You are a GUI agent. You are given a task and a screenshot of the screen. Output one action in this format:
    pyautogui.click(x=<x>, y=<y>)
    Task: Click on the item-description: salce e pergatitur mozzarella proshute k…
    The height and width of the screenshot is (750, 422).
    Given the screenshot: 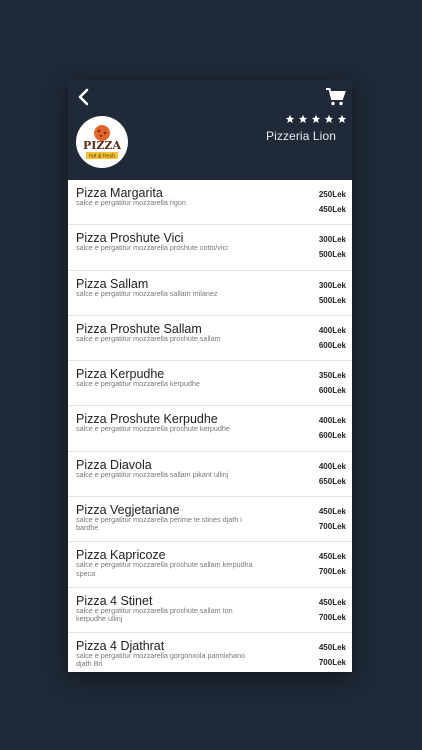 What is the action you would take?
    pyautogui.click(x=153, y=429)
    